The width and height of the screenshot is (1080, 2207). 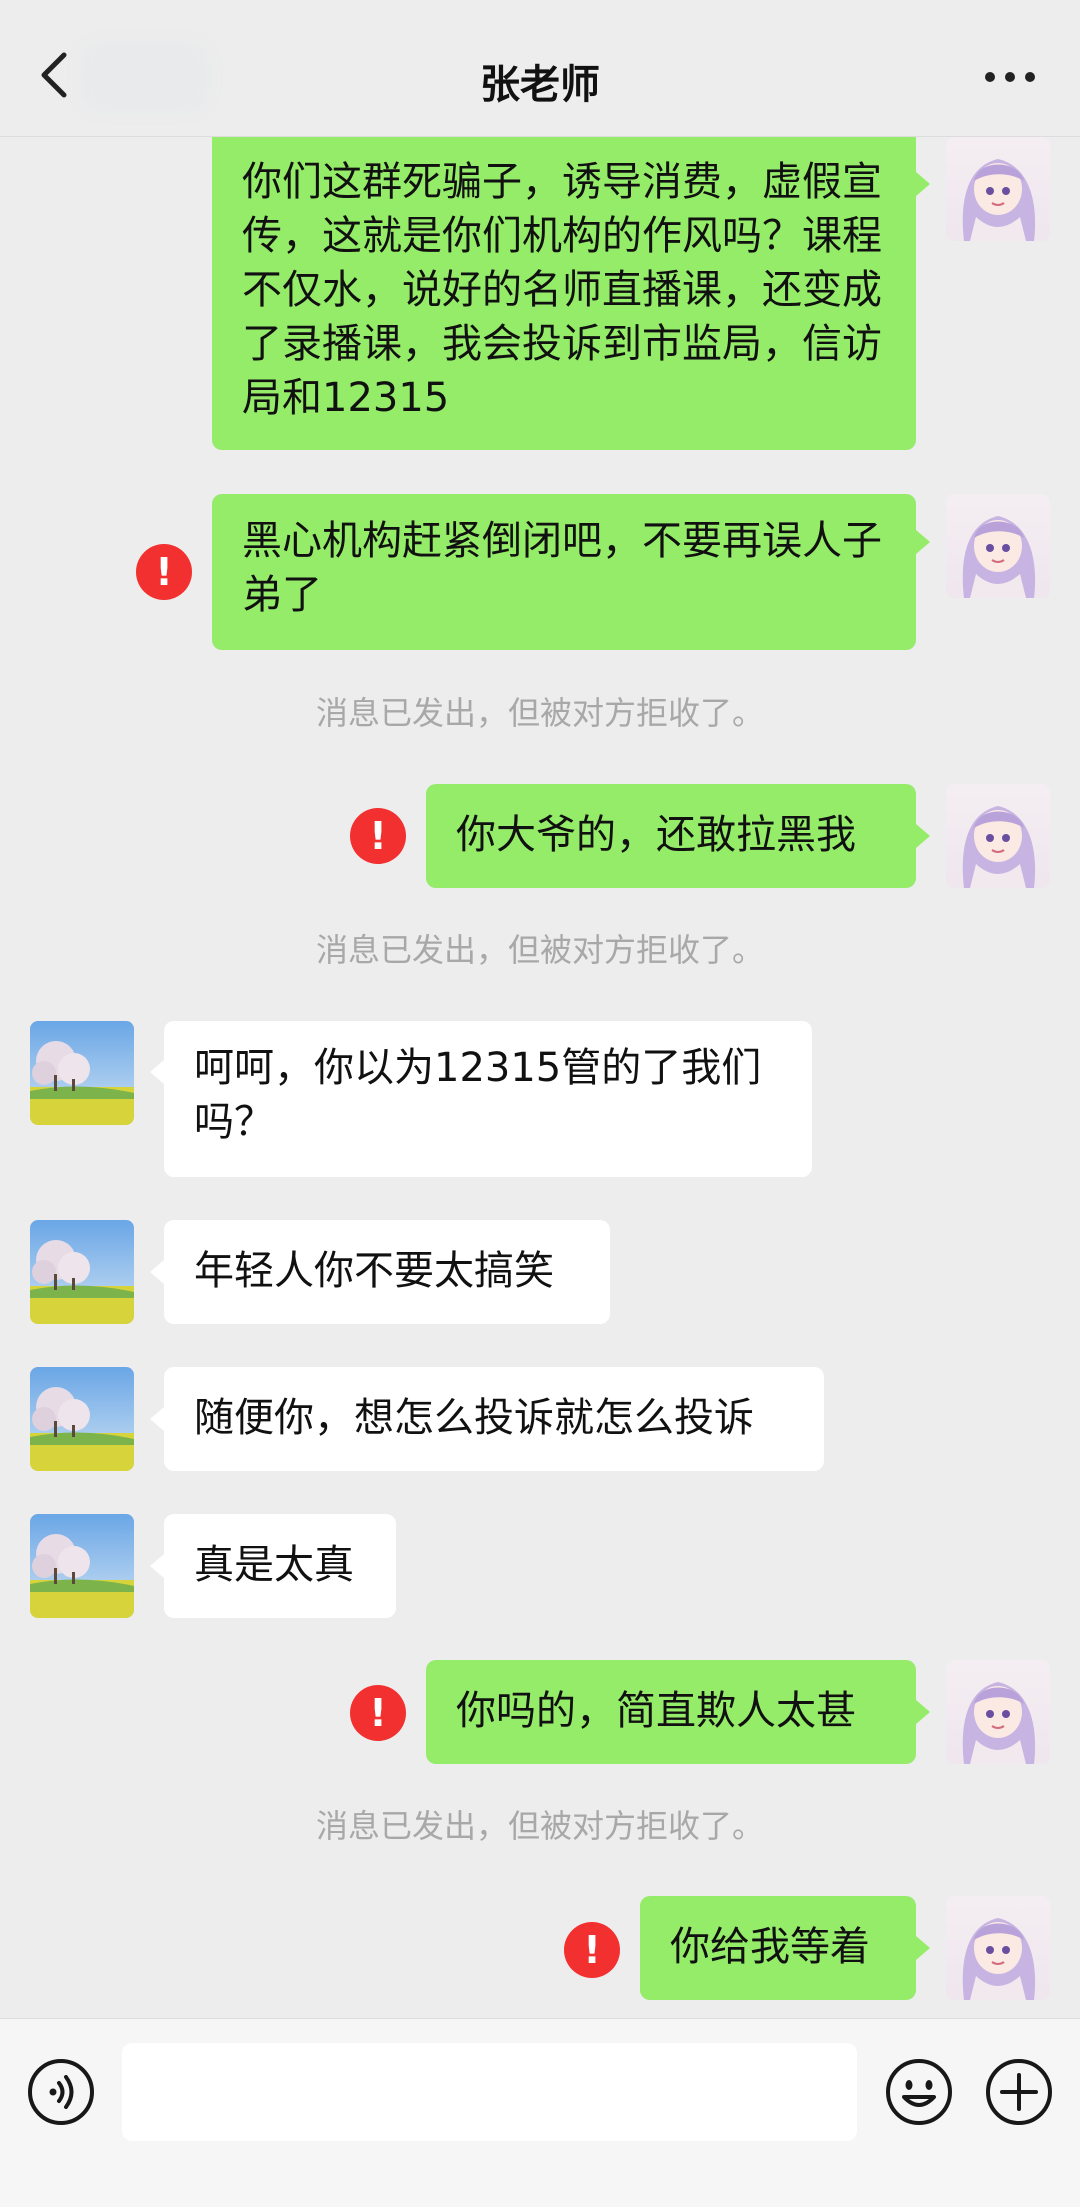 I want to click on voice-icon, so click(x=61, y=2092).